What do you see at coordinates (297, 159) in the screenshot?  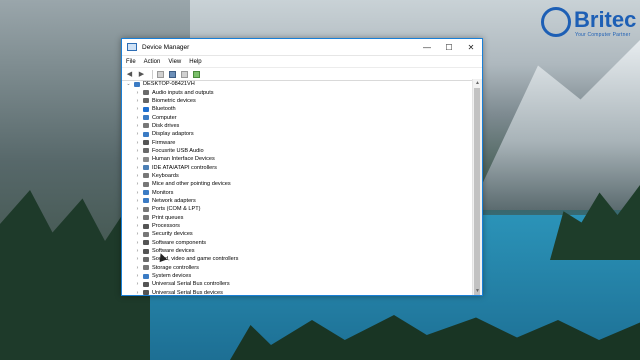 I see `tree-category: › Human Interface Devices` at bounding box center [297, 159].